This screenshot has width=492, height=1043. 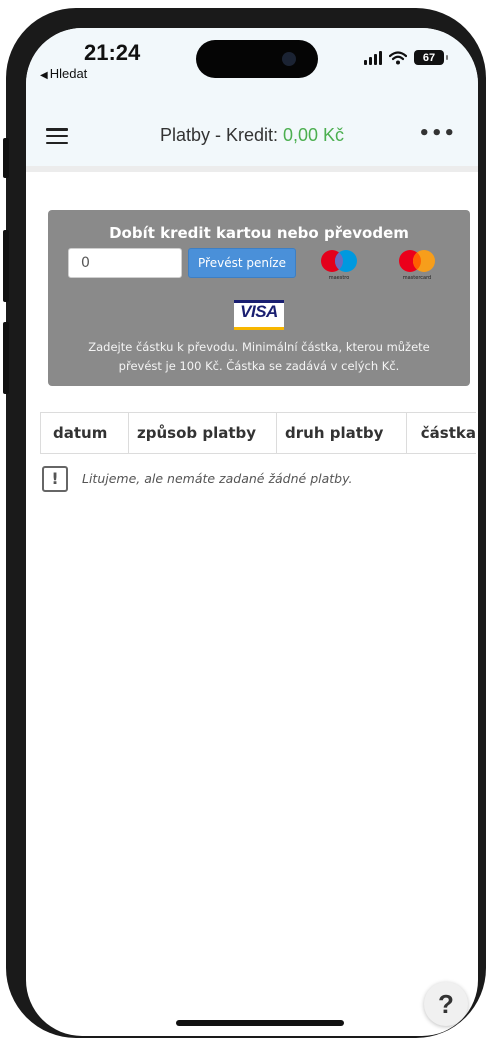 What do you see at coordinates (221, 135) in the screenshot?
I see `page-title-text: Platby - Kredit:` at bounding box center [221, 135].